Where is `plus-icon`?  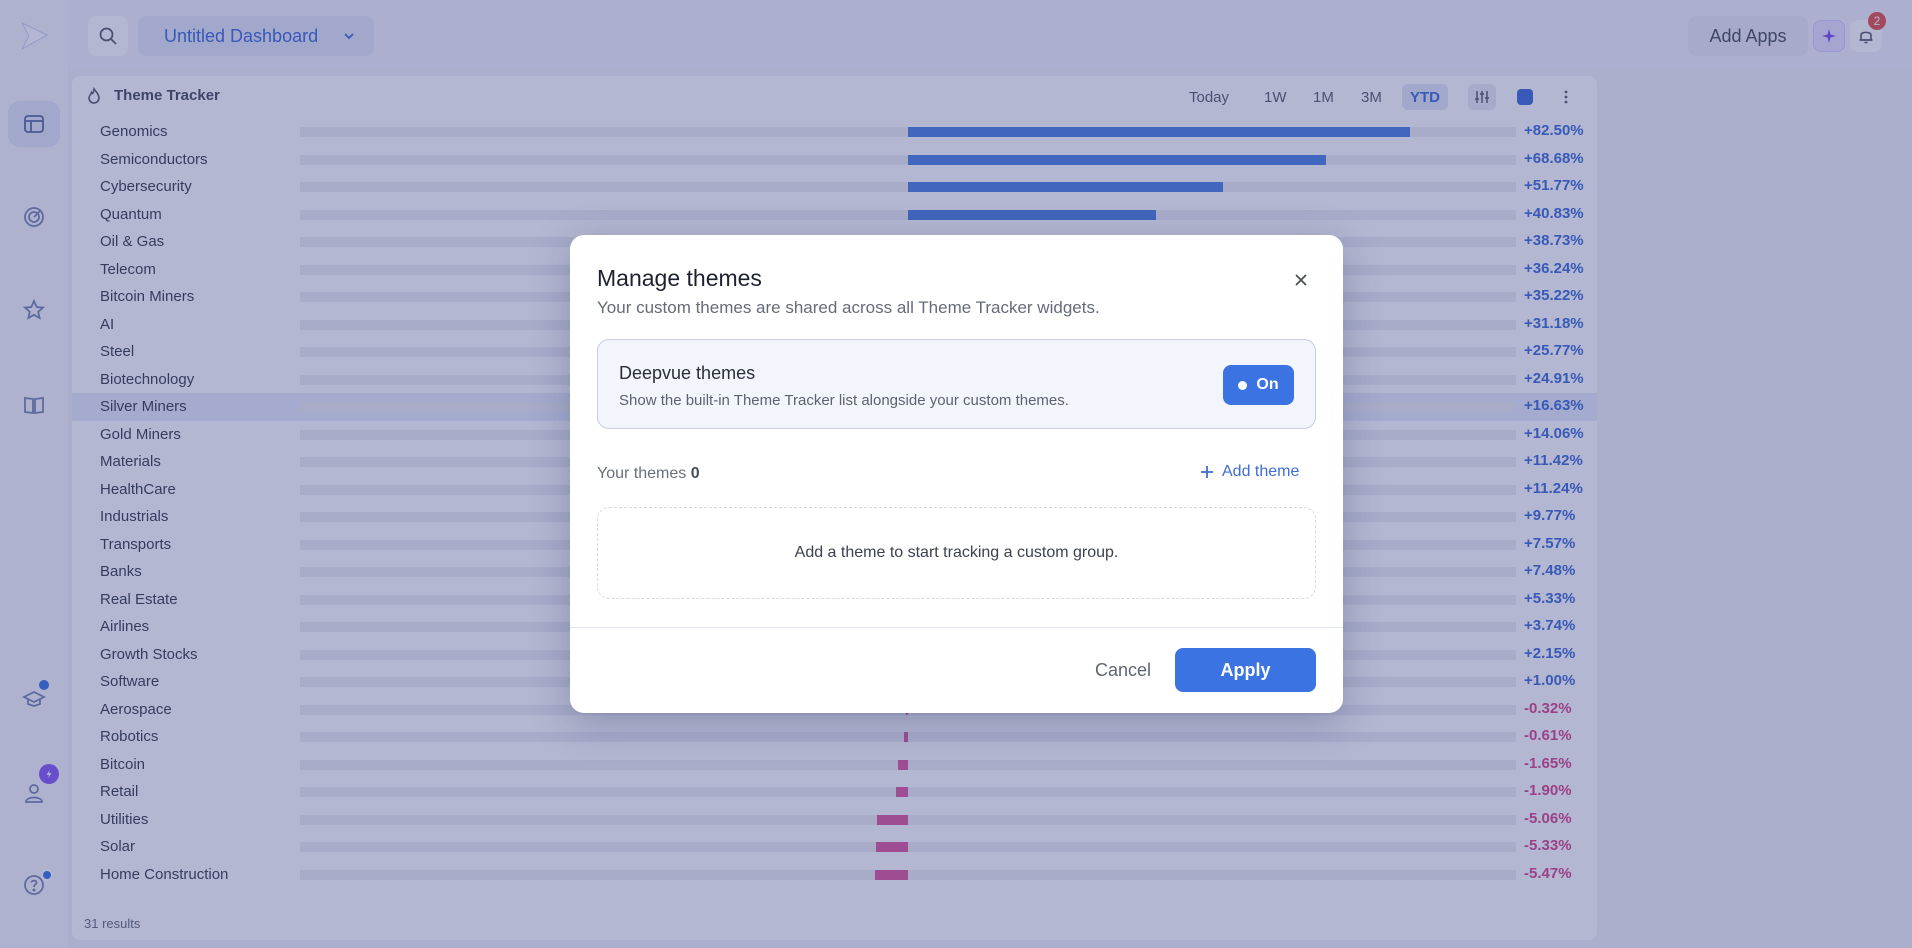 plus-icon is located at coordinates (1207, 472).